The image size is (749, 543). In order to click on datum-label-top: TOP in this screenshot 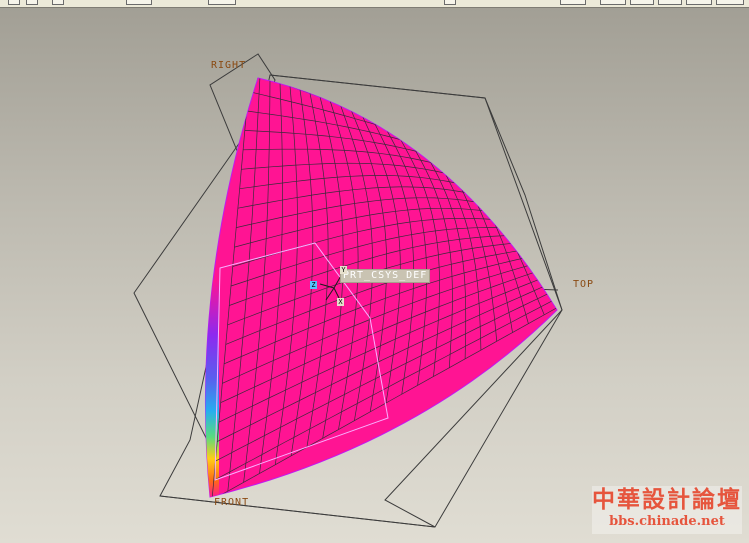, I will do `click(584, 284)`.